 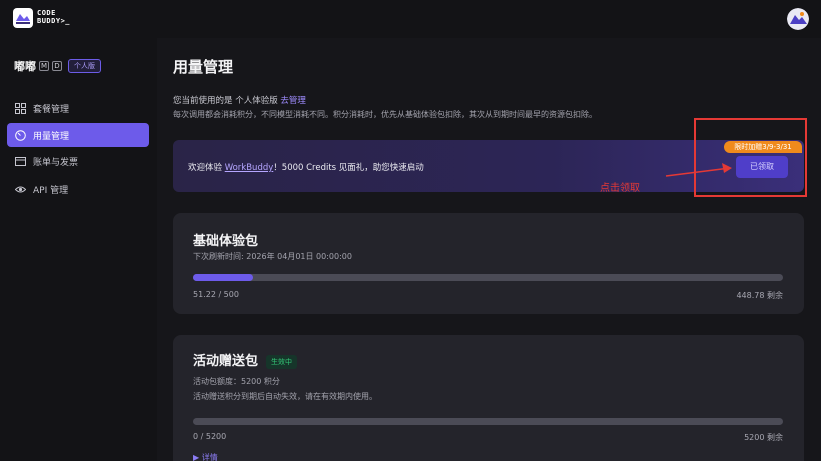 I want to click on basic-pack-title: 基础体验包, so click(x=226, y=241).